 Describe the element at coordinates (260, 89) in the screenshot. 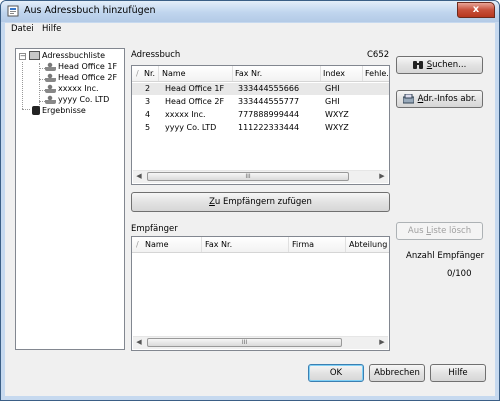

I see `table-row: 2 Head Office 1F 333444555666 GHI` at that location.